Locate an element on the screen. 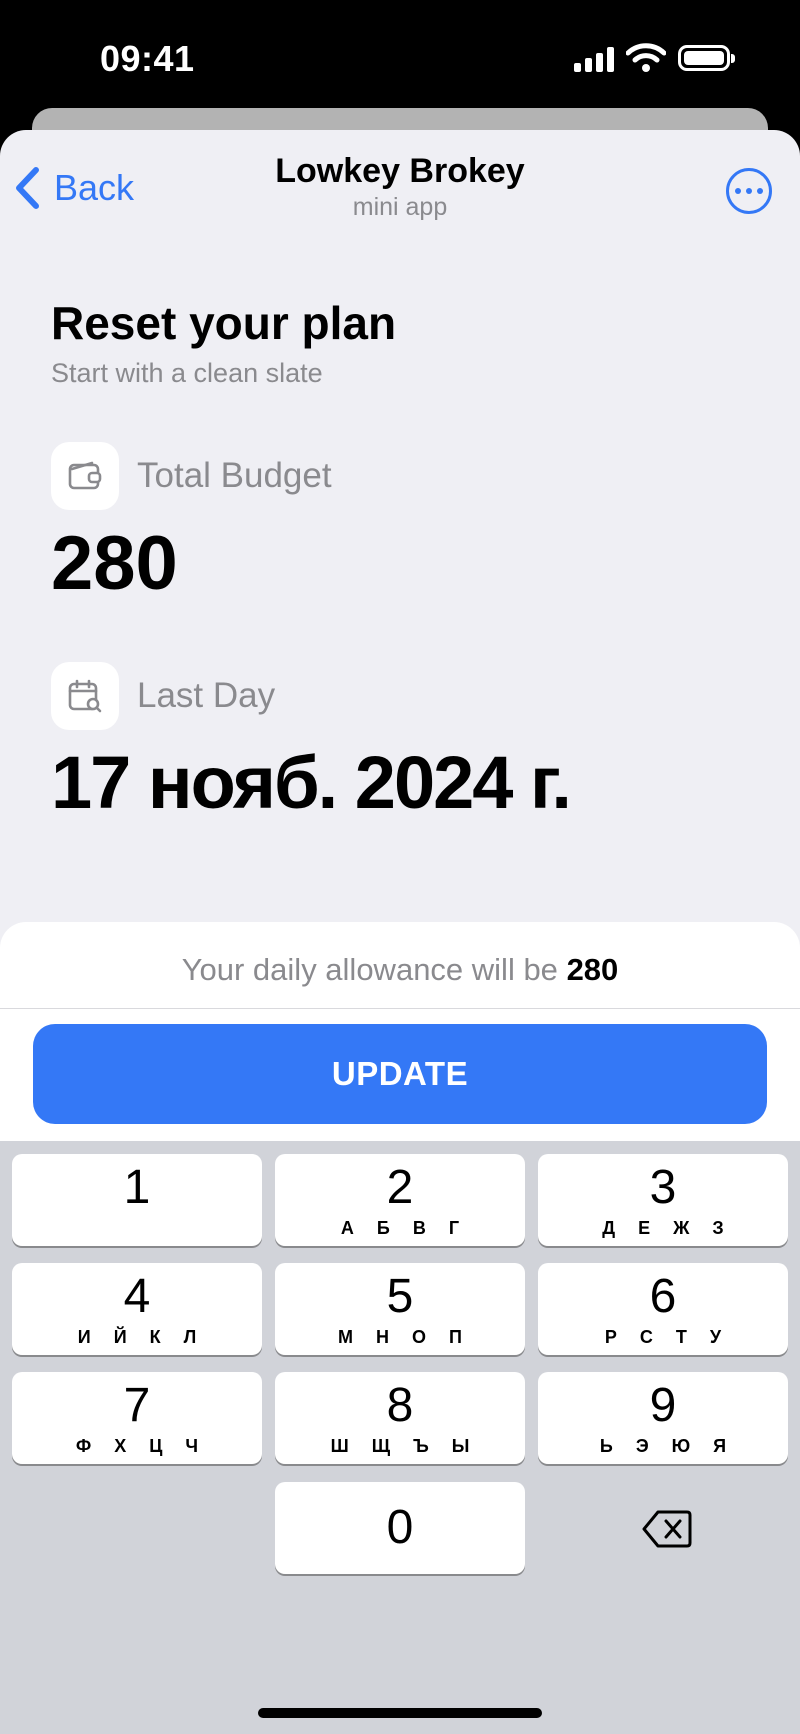 Image resolution: width=800 pixels, height=1734 pixels. key-digit: 0 is located at coordinates (400, 1527).